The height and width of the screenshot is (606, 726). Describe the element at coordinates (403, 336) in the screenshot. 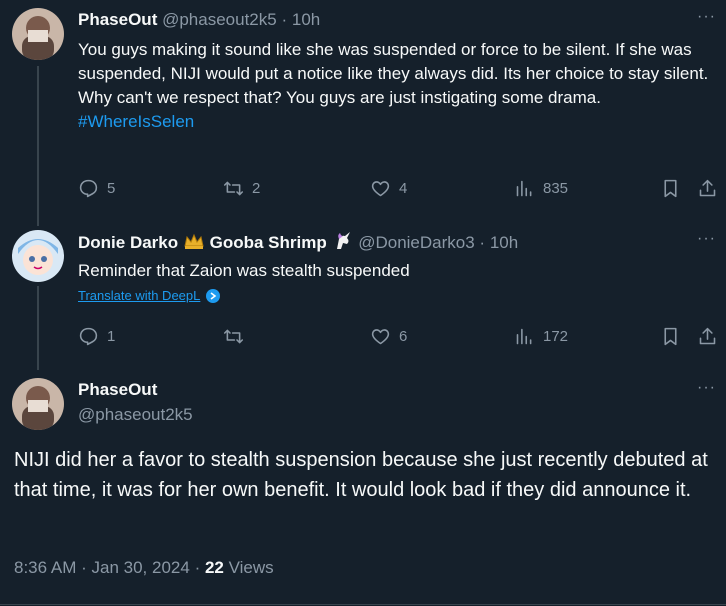

I see `like-count: 6` at that location.